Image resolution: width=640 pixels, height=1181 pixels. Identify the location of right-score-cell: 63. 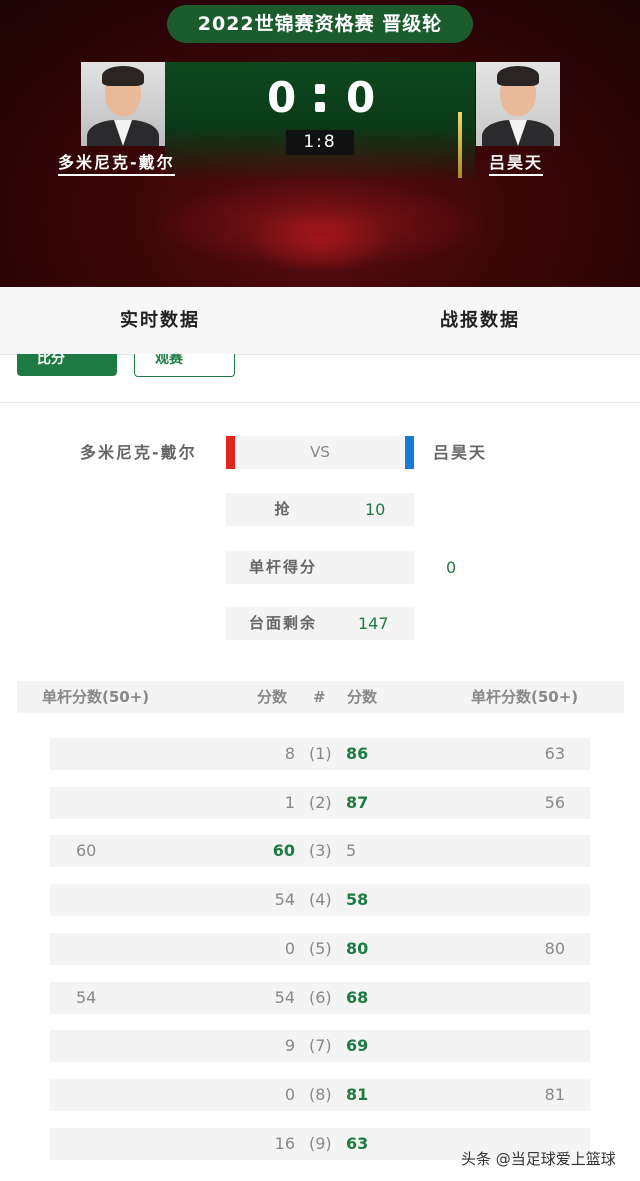
(357, 1143).